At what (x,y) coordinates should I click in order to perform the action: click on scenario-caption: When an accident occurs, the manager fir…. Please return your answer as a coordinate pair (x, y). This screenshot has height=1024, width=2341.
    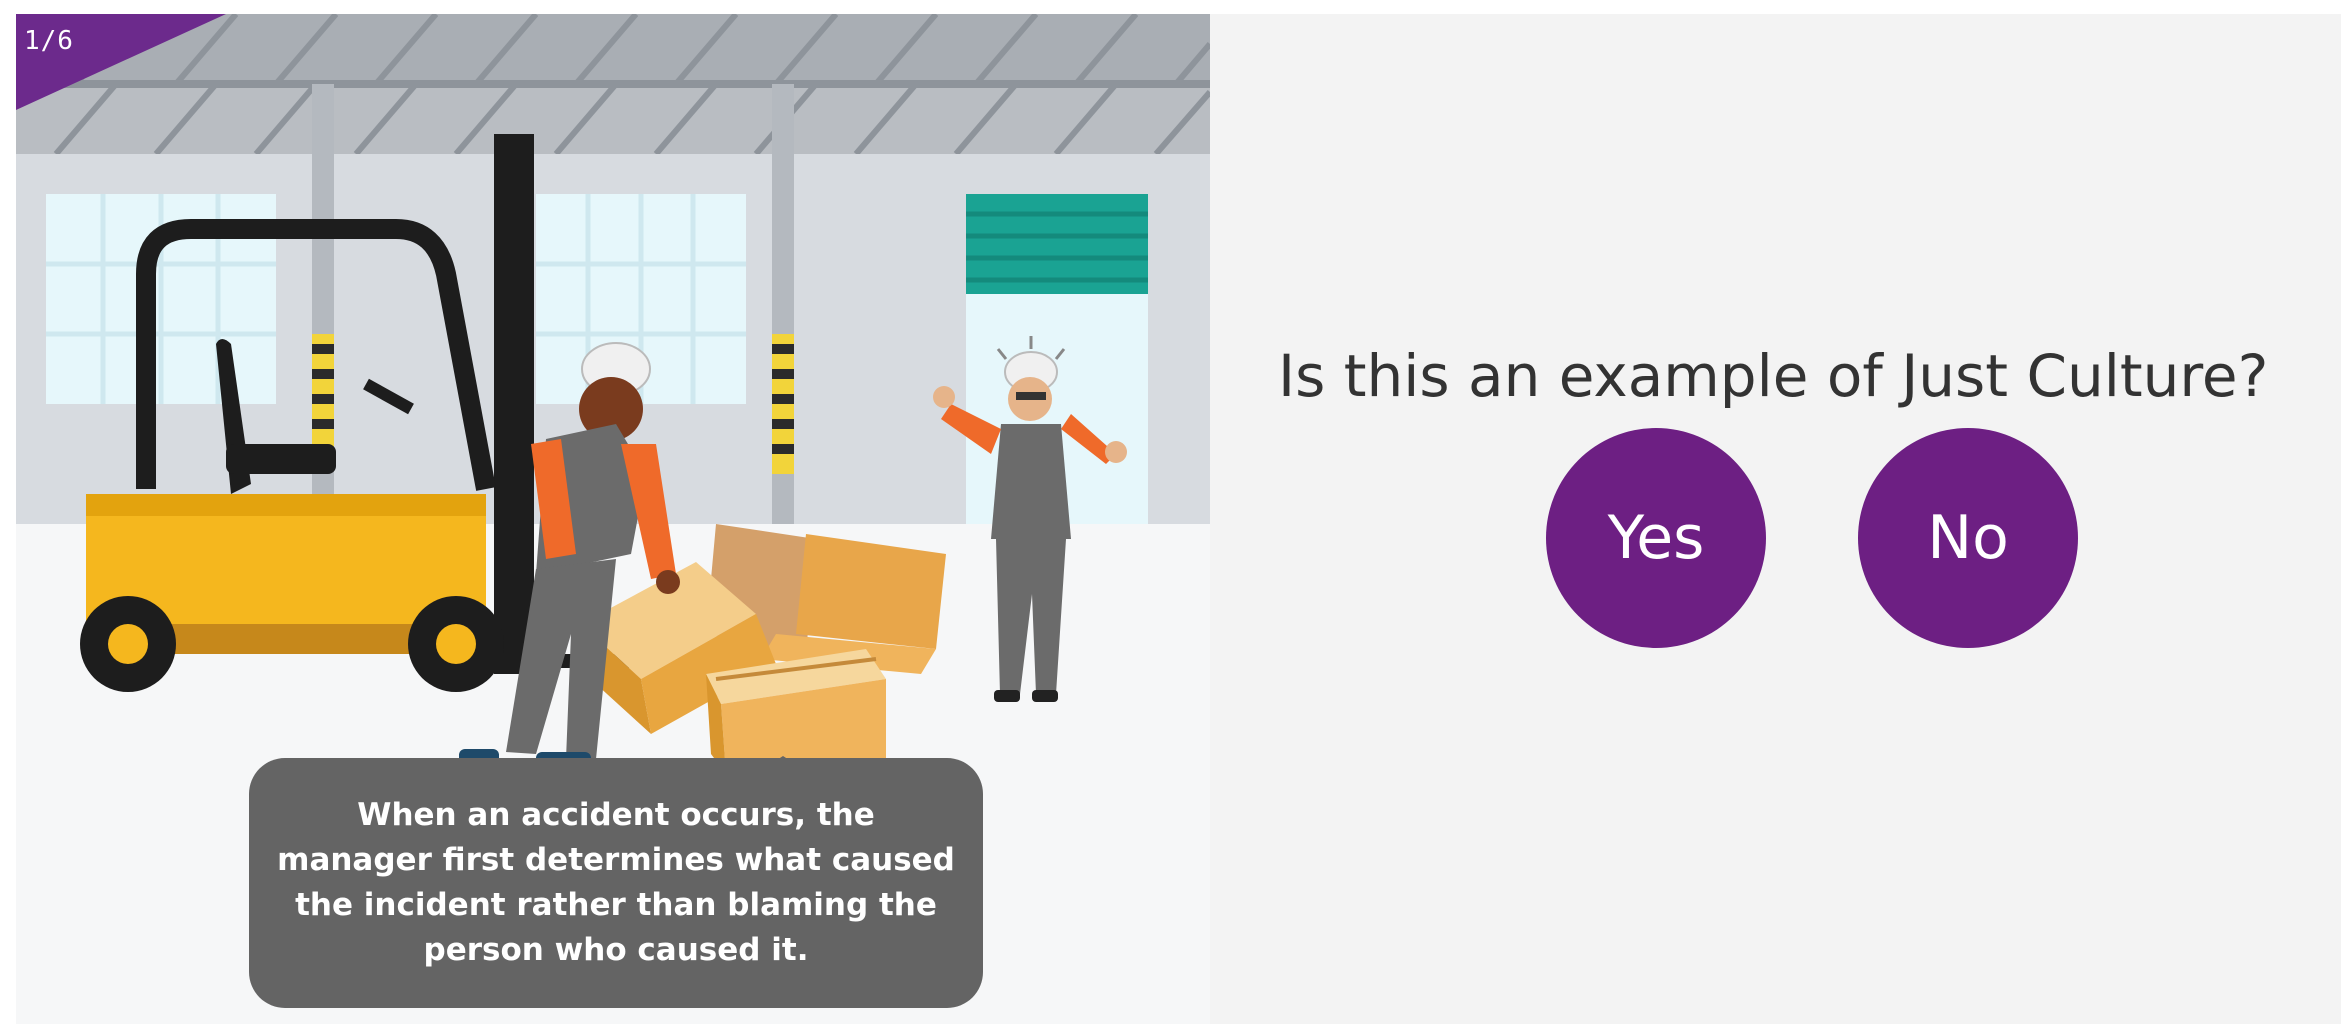
    Looking at the image, I should click on (616, 883).